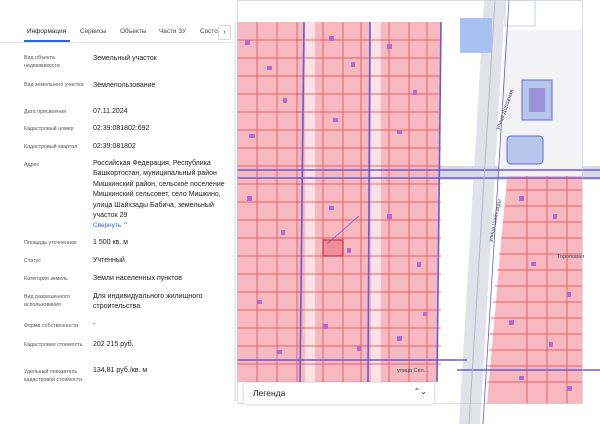 The height and width of the screenshot is (424, 600). Describe the element at coordinates (125, 225) in the screenshot. I see `chevron-up-icon: ⌃` at that location.